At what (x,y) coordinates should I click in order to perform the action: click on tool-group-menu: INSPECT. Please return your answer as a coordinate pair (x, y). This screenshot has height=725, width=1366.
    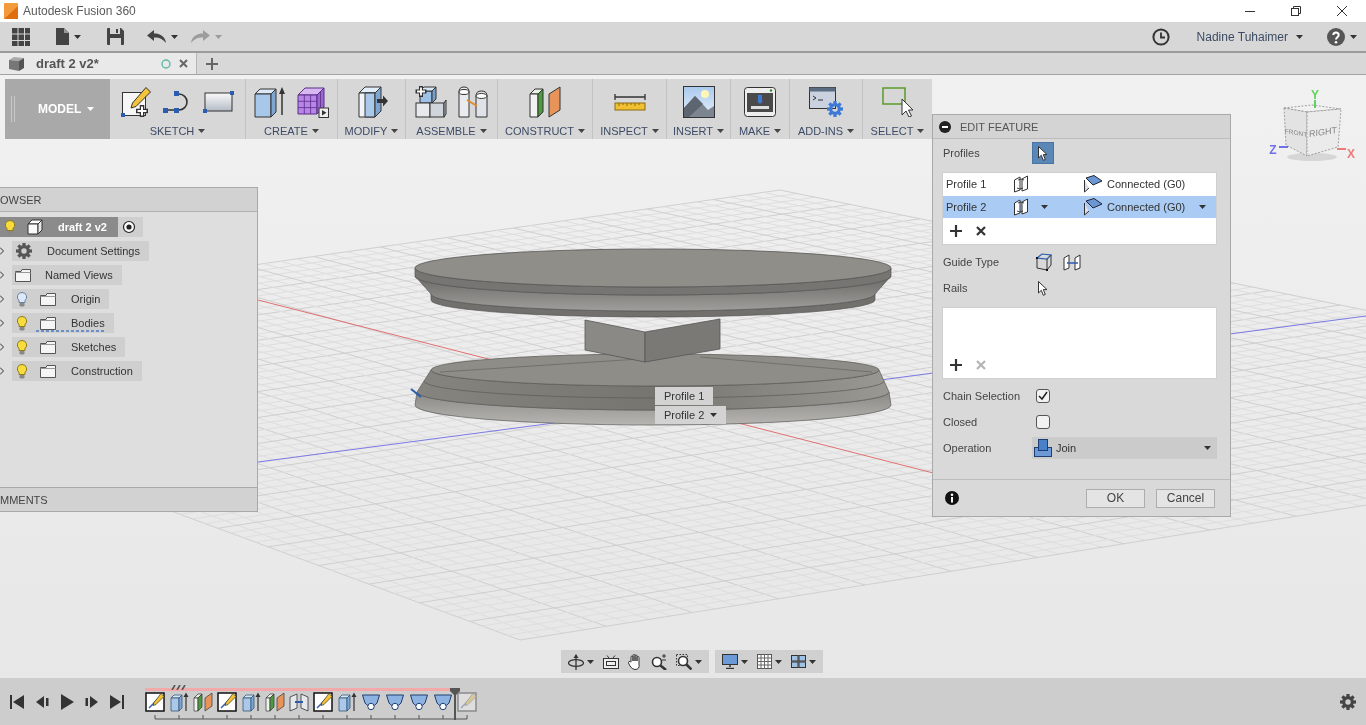
    Looking at the image, I should click on (629, 131).